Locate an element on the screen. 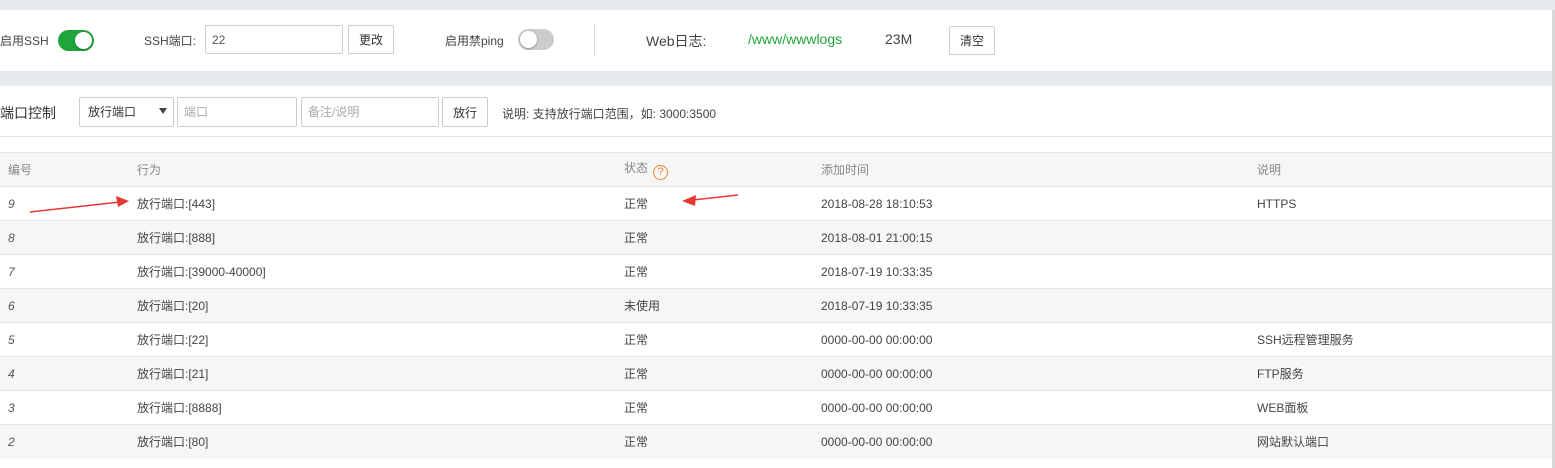 The image size is (1555, 468). ping-toggle is located at coordinates (536, 39).